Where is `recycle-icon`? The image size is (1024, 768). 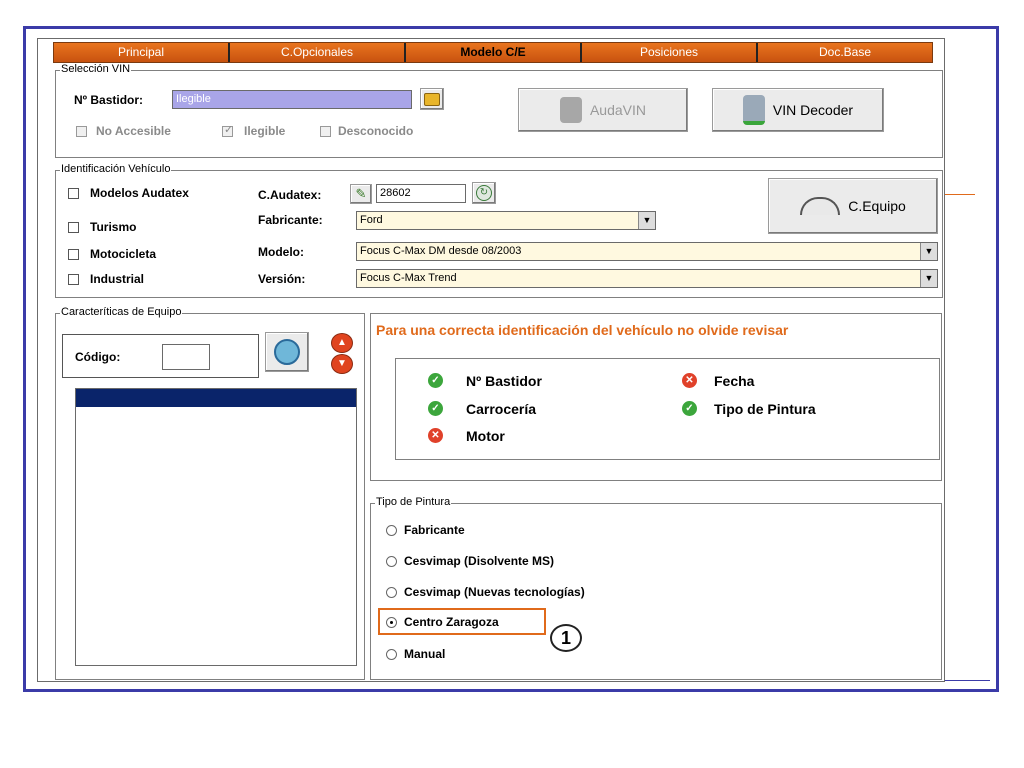
recycle-icon is located at coordinates (287, 352).